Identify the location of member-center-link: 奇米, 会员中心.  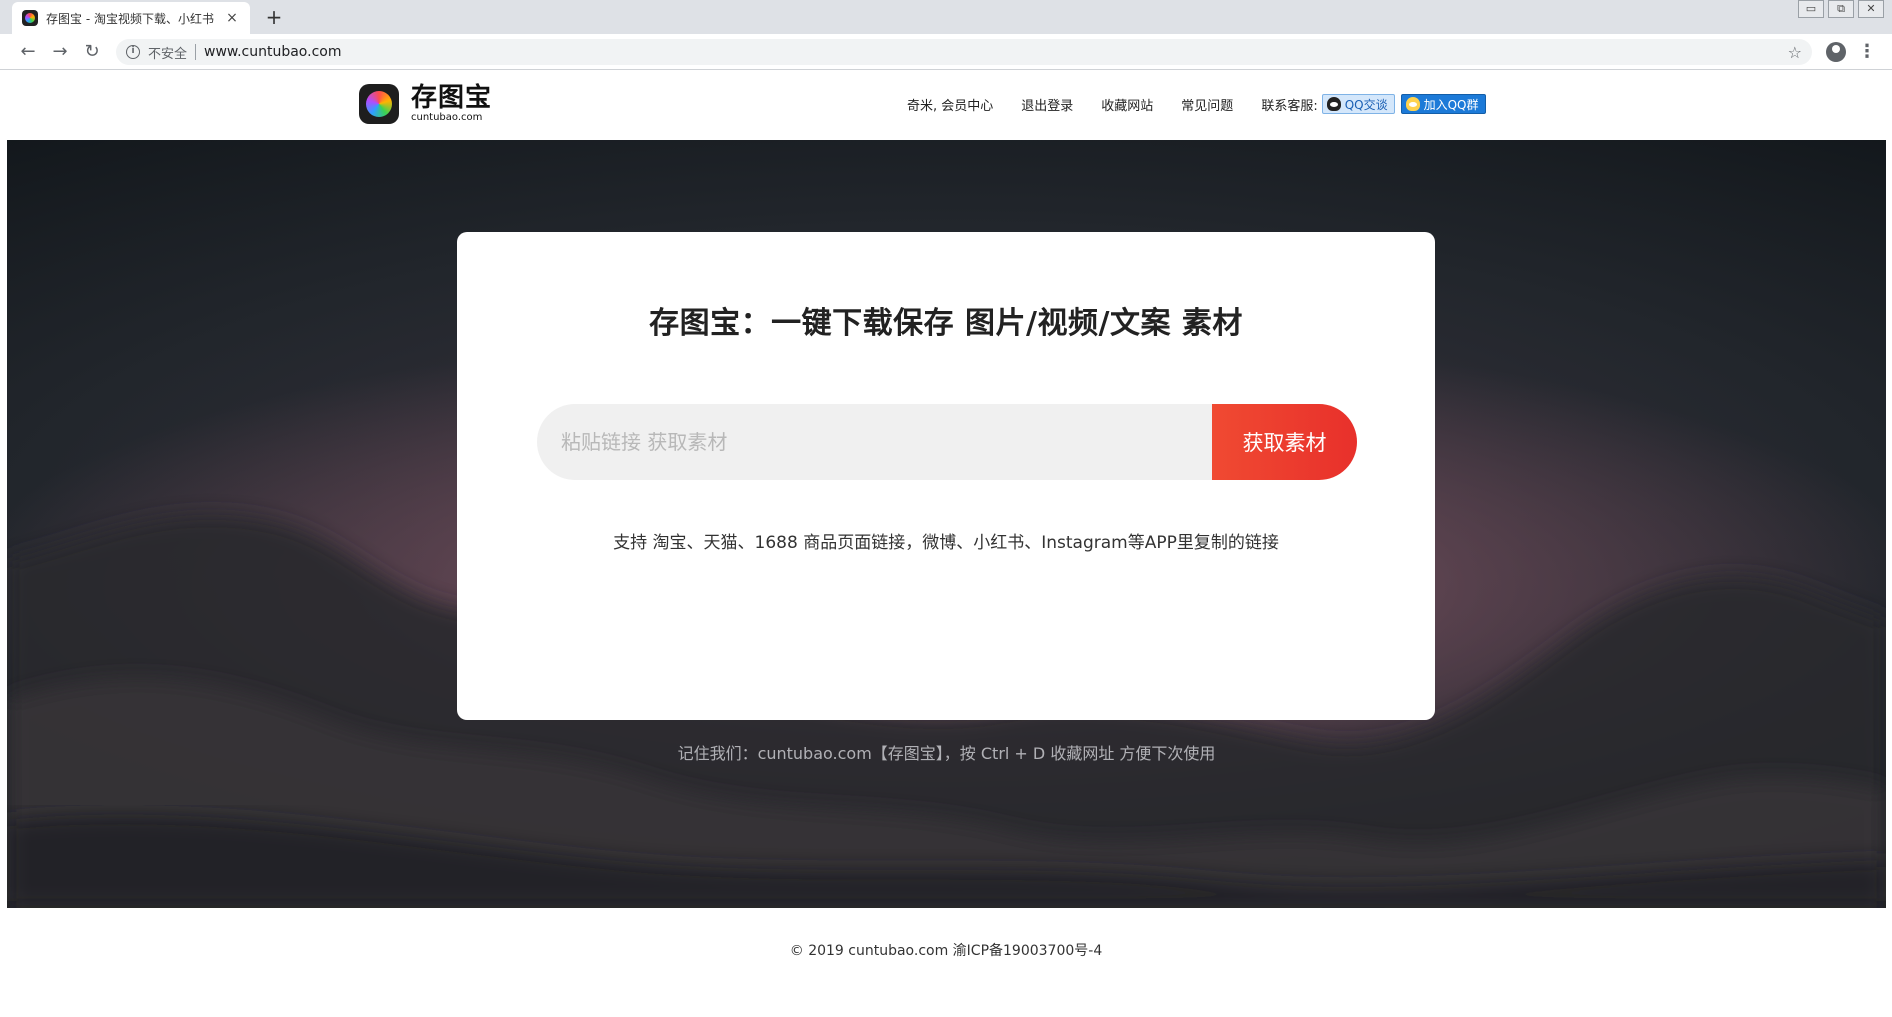
(950, 104).